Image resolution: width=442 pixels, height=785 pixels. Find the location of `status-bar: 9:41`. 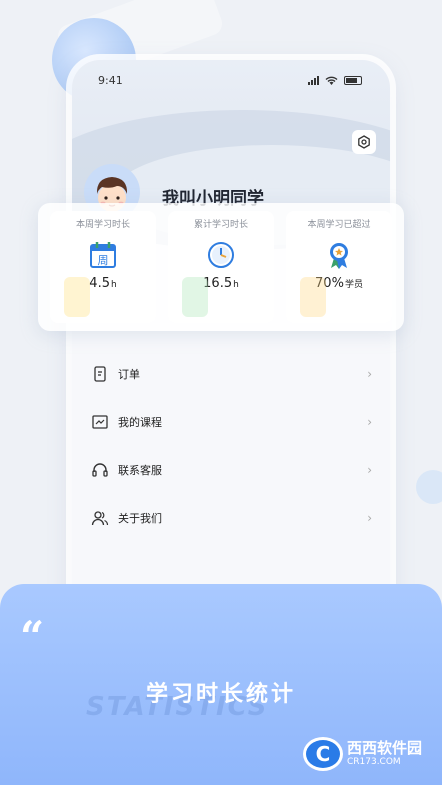

status-bar: 9:41 is located at coordinates (231, 80).